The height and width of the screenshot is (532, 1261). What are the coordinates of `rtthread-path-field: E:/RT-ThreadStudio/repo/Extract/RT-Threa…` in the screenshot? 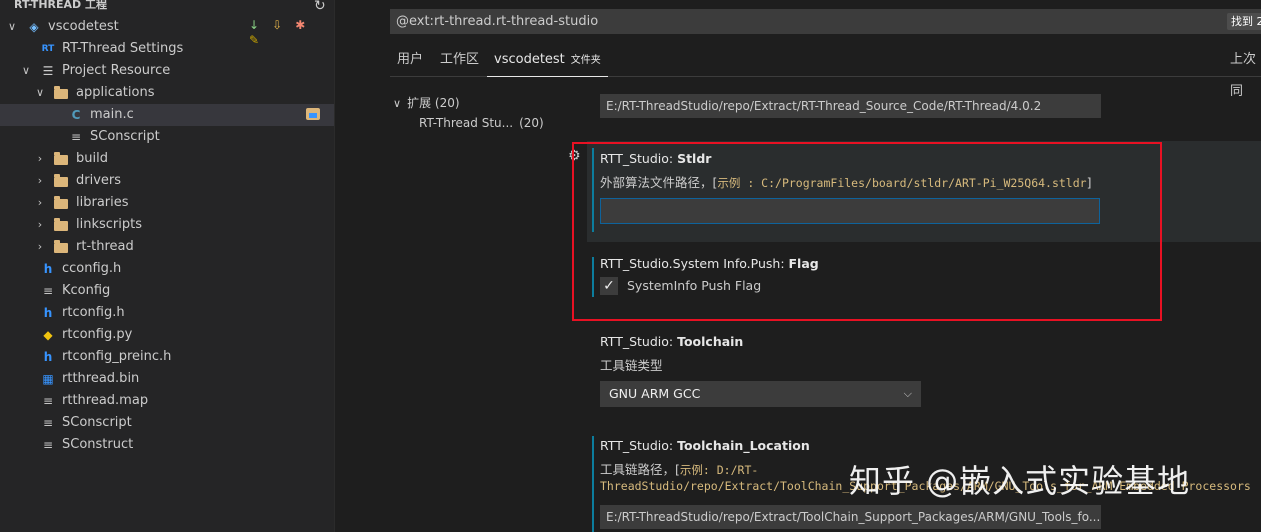 It's located at (850, 106).